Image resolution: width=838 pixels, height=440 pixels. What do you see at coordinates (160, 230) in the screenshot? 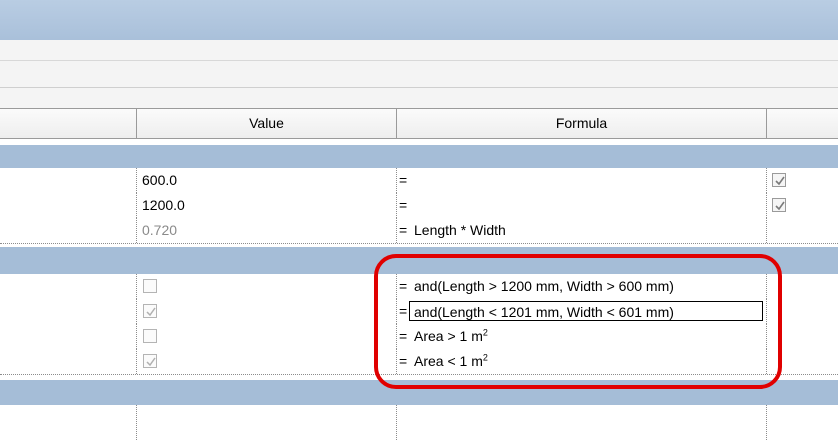
I see `value-cell-readonly: 0.720` at bounding box center [160, 230].